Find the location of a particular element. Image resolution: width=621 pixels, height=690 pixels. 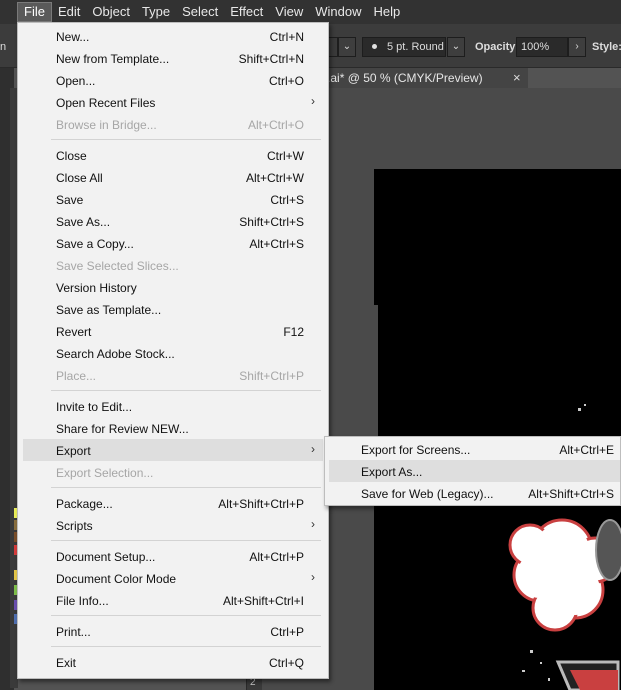

menu-item-label: Version History is located at coordinates (96, 288).